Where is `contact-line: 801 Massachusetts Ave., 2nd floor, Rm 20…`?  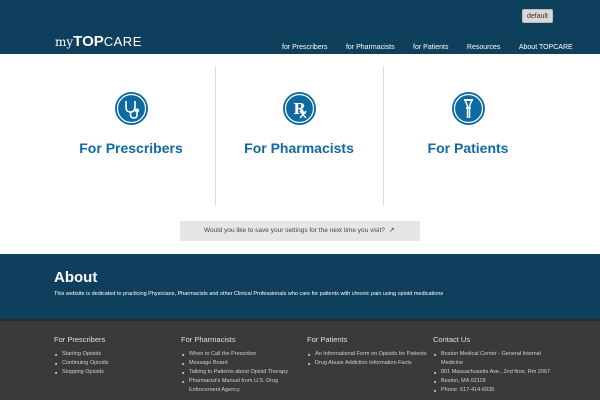
contact-line: 801 Massachusetts Ave., 2nd floor, Rm 20… is located at coordinates (493, 372).